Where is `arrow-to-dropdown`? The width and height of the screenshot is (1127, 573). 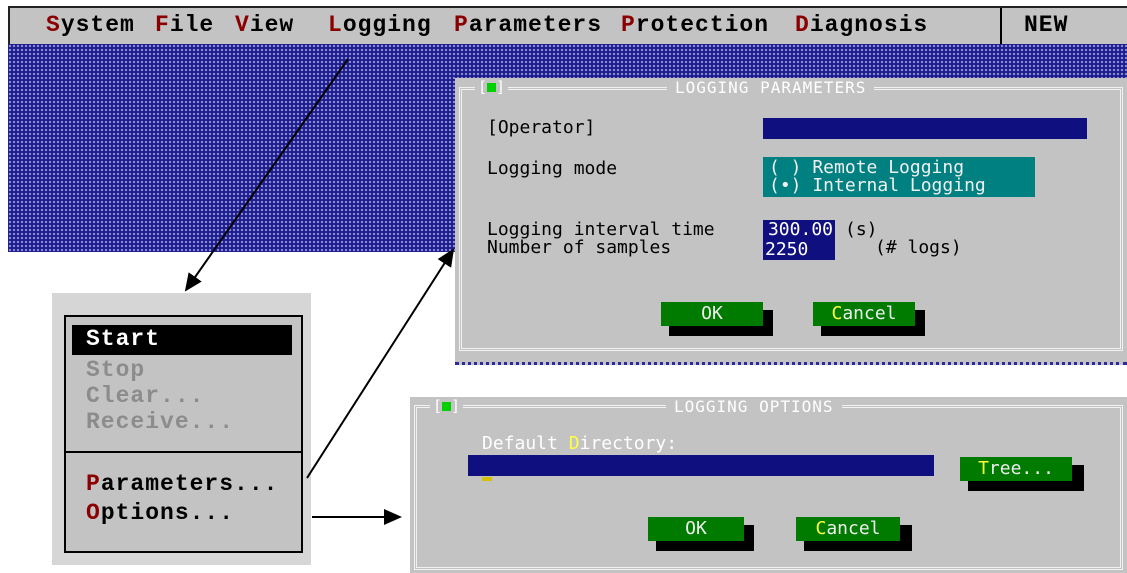 arrow-to-dropdown is located at coordinates (266, 175).